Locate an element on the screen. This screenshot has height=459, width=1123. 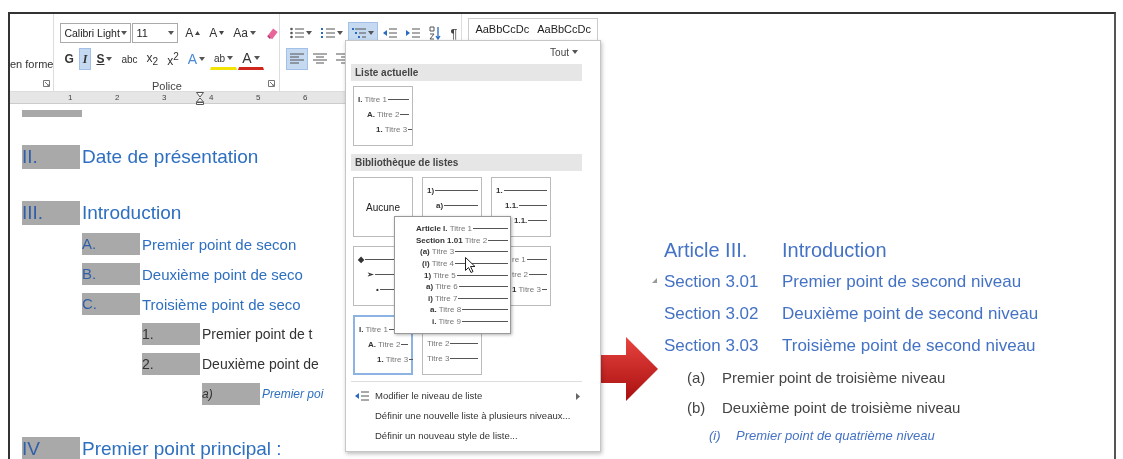
heading-text: Premier point de troisième niveau is located at coordinates (834, 377).